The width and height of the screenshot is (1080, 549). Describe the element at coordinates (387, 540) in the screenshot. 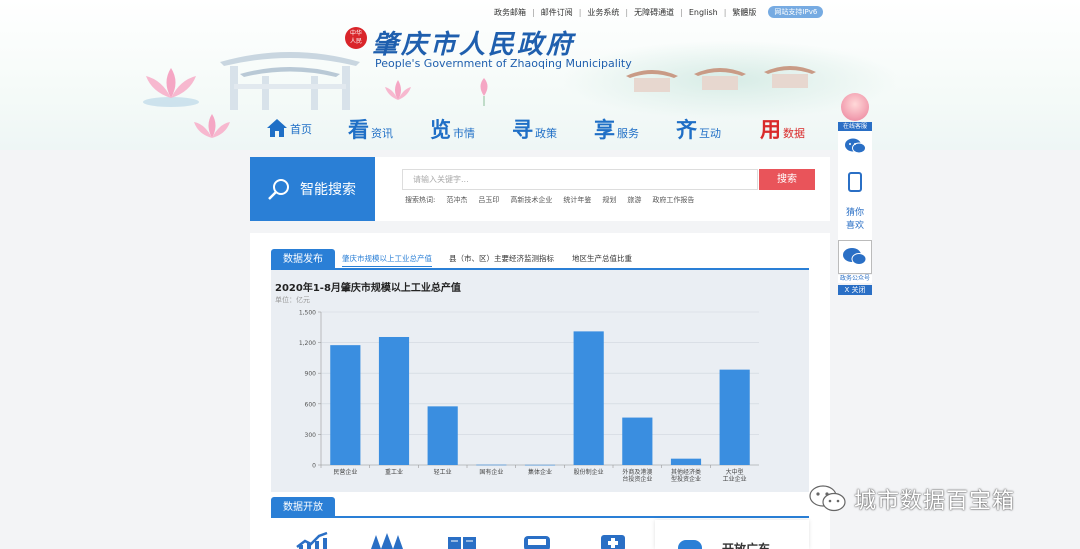

I see `trees-icon` at that location.